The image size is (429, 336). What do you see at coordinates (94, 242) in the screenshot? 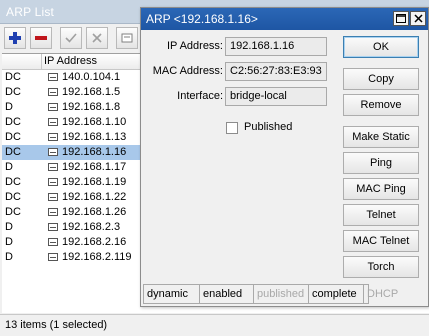
I see `row-ip-address: 192.168.2.16` at bounding box center [94, 242].